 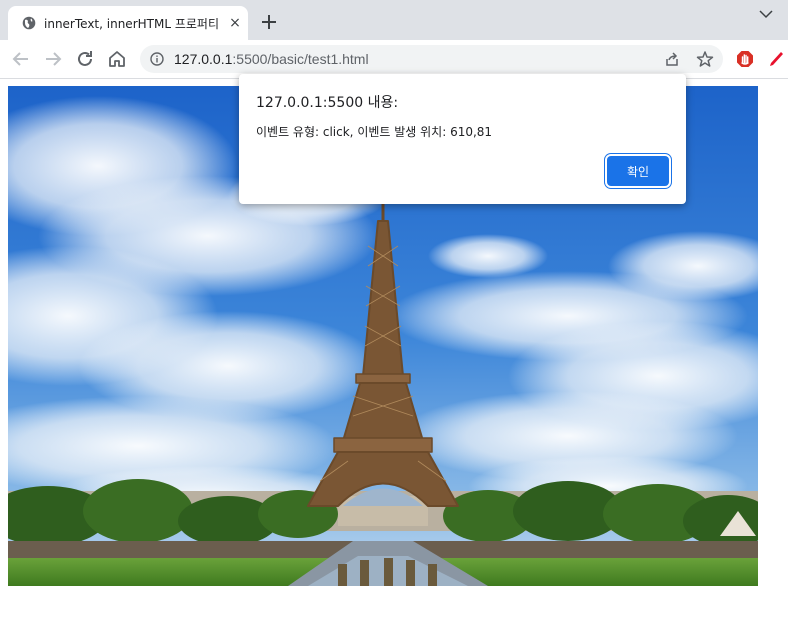 What do you see at coordinates (672, 59) in the screenshot?
I see `share-icon` at bounding box center [672, 59].